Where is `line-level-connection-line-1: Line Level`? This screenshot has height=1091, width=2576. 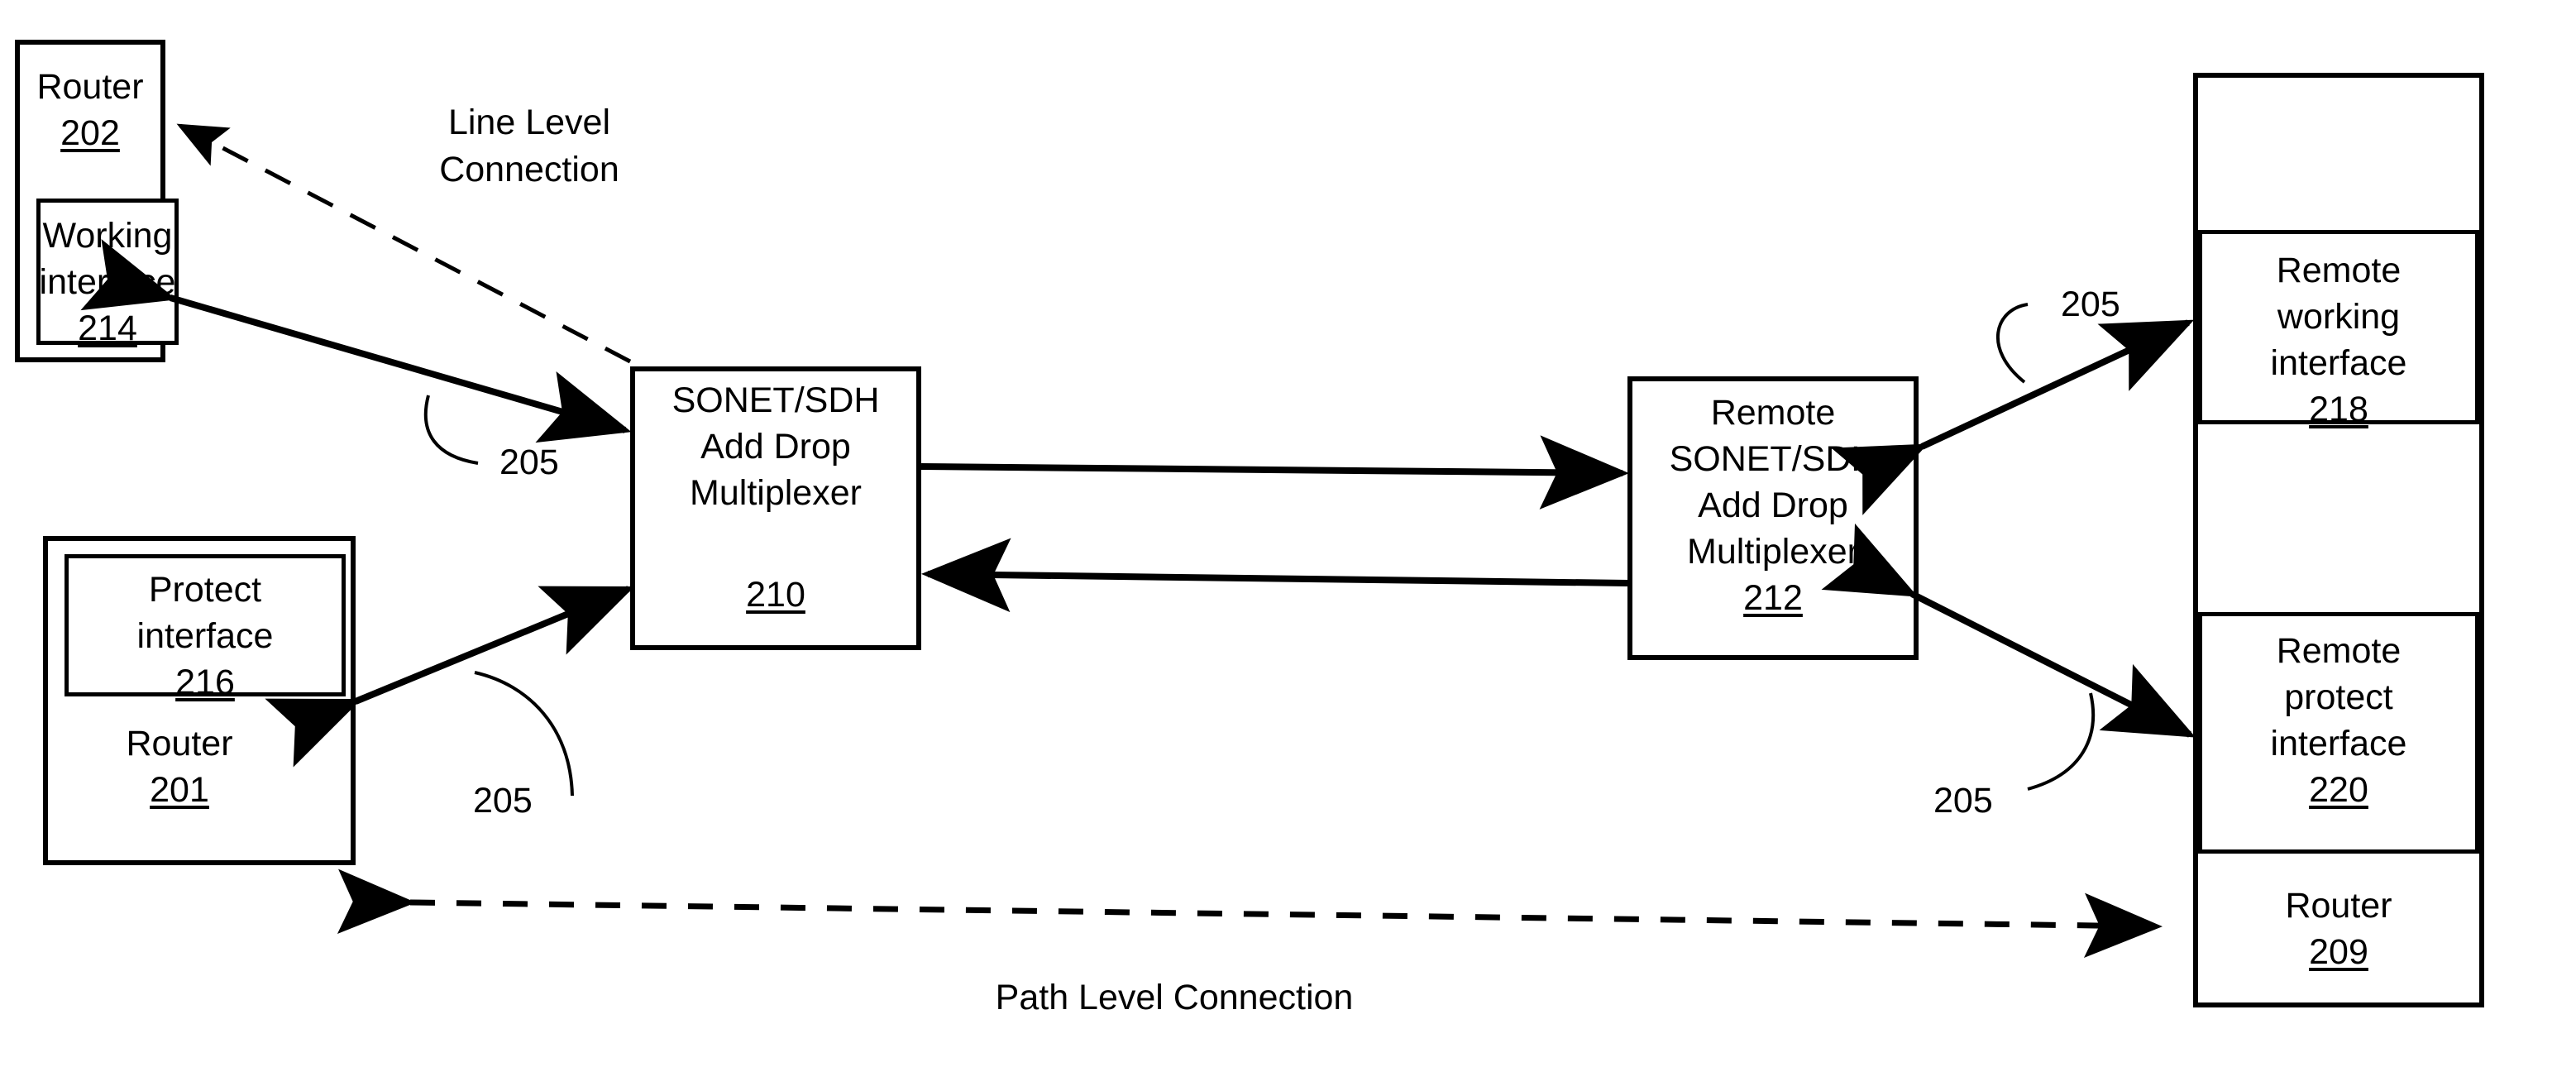
line-level-connection-line-1: Line Level is located at coordinates (529, 122).